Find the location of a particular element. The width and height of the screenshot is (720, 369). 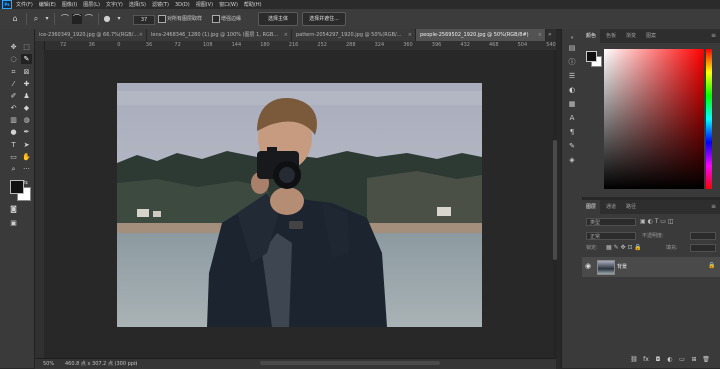

eyedropper-icon: ⁄ is located at coordinates (13, 84).